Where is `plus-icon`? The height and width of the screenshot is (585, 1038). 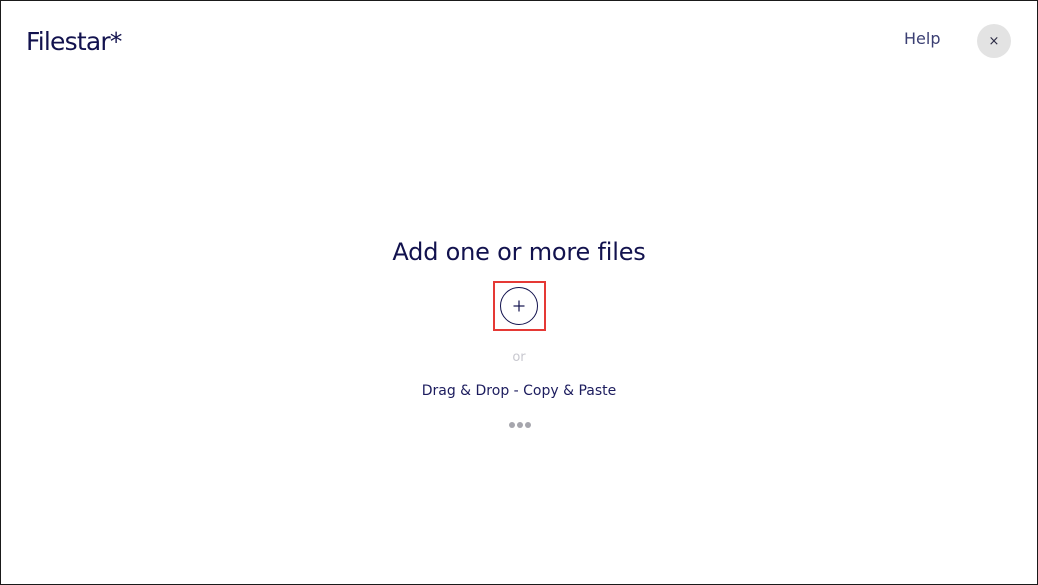 plus-icon is located at coordinates (519, 306).